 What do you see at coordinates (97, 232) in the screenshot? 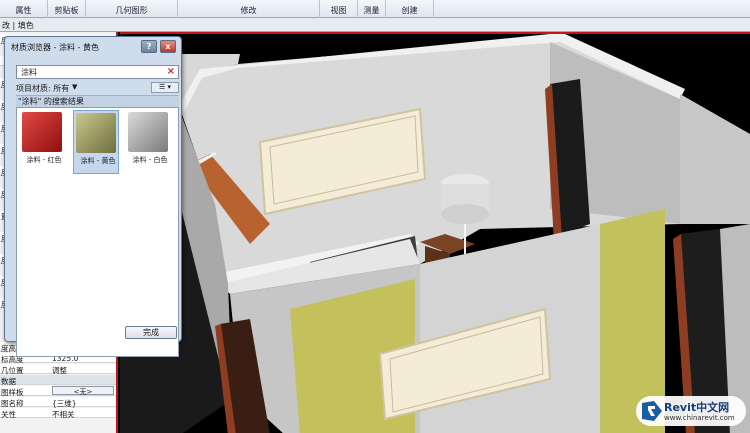
I see `material-results-list: 涂料 - 红色 涂料 - 黄色 涂料 - 白色` at bounding box center [97, 232].